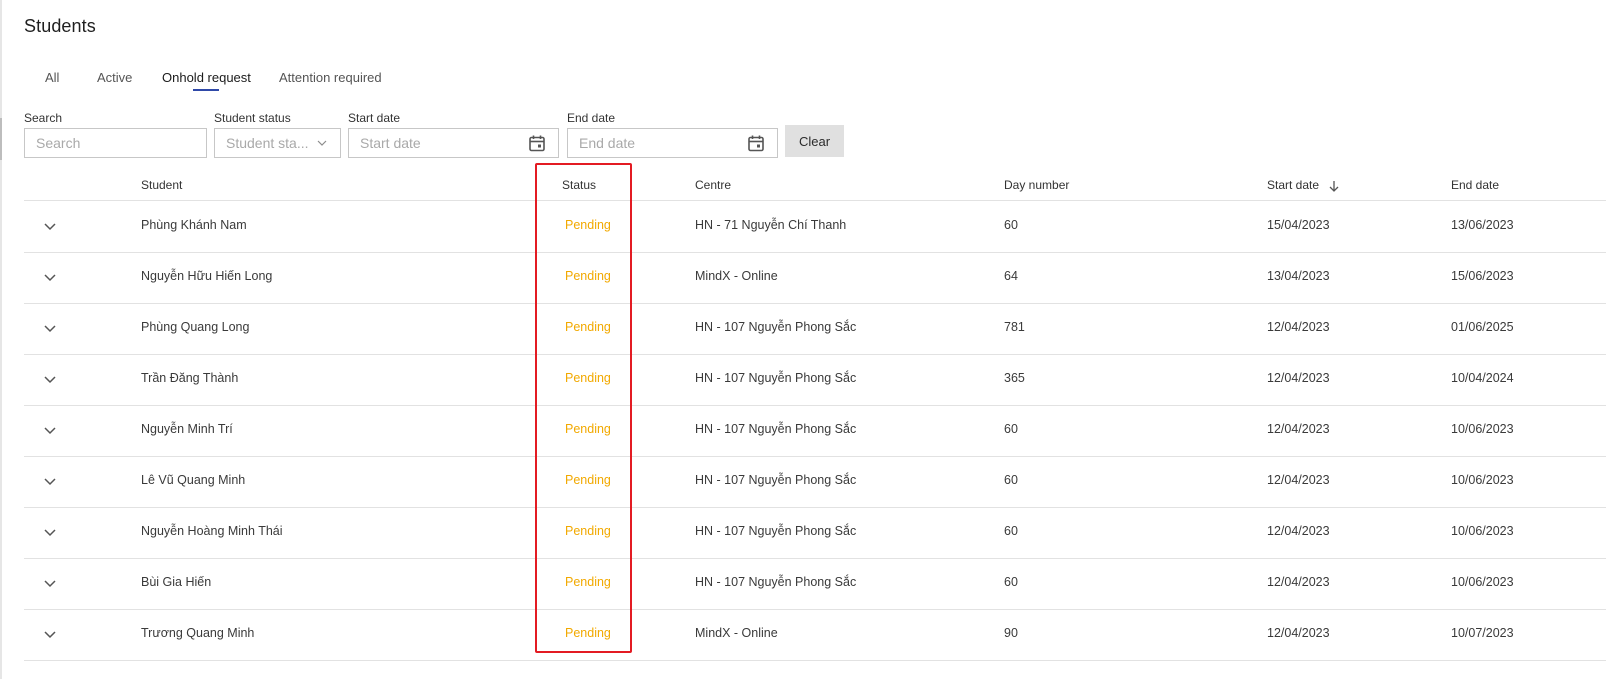 The height and width of the screenshot is (679, 1606). Describe the element at coordinates (206, 90) in the screenshot. I see `active-tab-indicator` at that location.